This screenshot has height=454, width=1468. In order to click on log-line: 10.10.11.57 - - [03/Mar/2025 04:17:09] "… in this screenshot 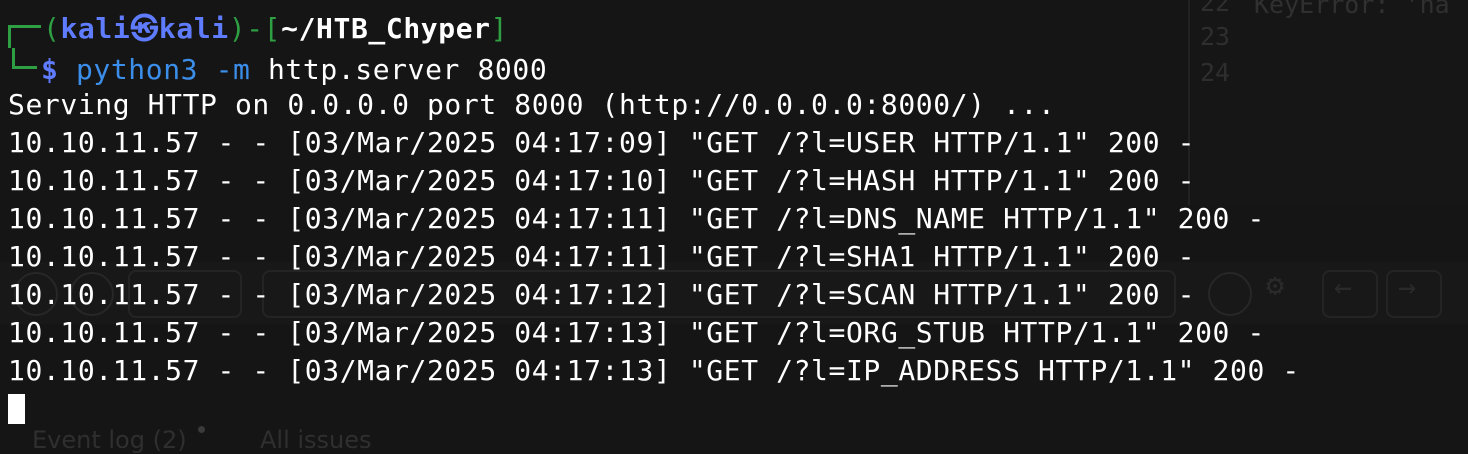, I will do `click(602, 142)`.